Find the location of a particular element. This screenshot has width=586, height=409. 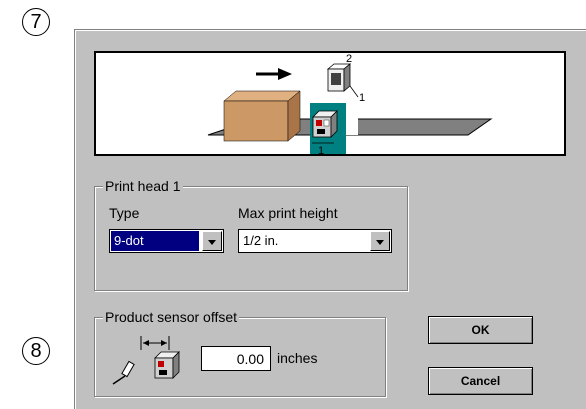

max-print-height-dropdown-arrow-icon is located at coordinates (380, 241).